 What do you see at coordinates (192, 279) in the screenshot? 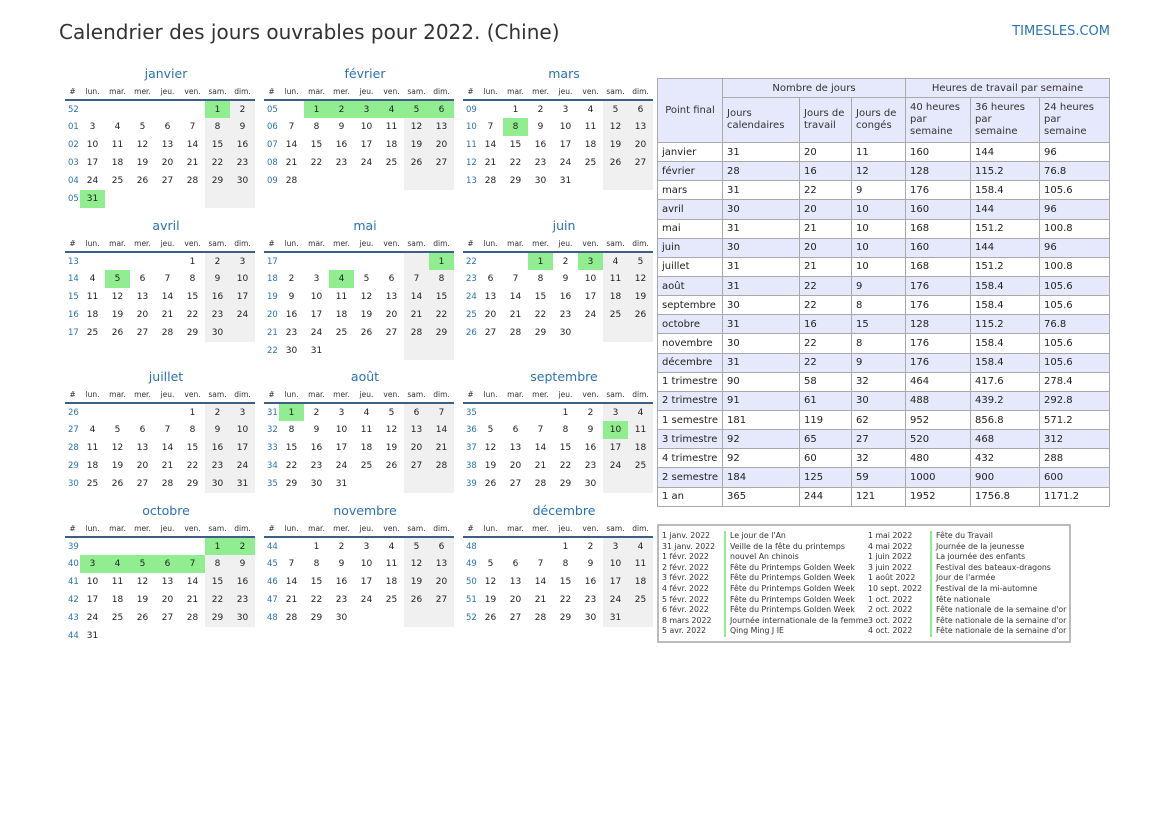
I see `day-cell: 8` at bounding box center [192, 279].